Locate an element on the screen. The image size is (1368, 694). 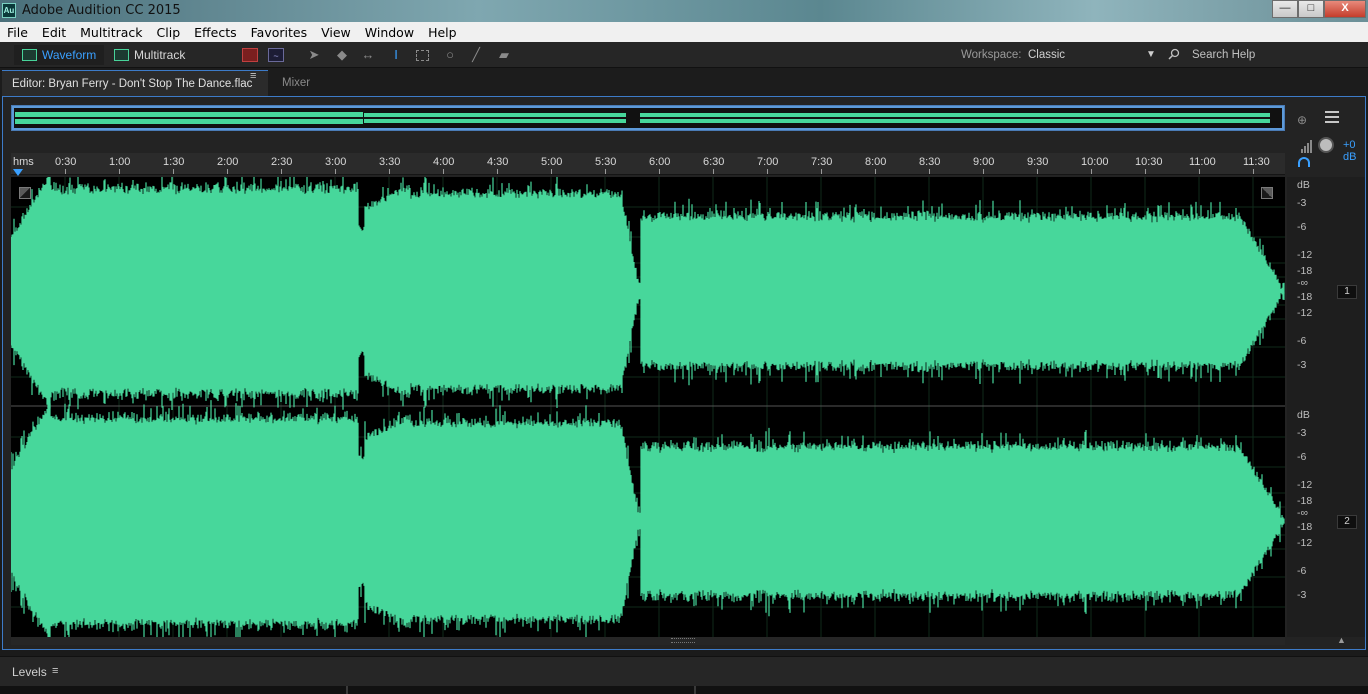
volume-value: +0 dB is located at coordinates (1354, 151).